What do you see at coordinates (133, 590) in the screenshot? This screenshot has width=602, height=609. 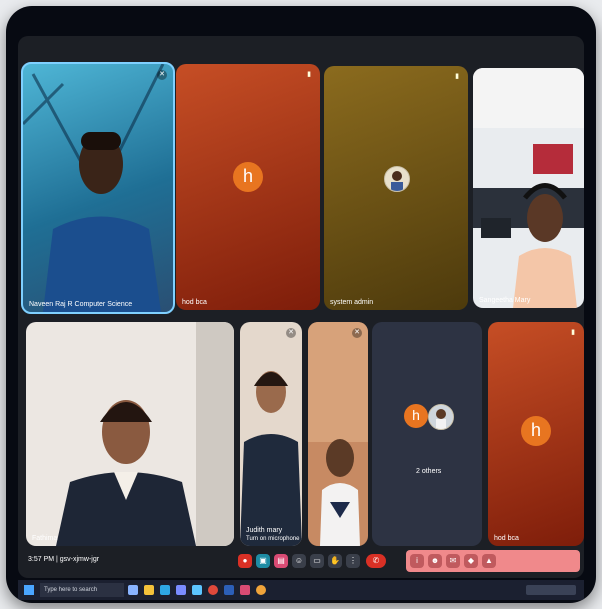 I see `task-view-icon` at bounding box center [133, 590].